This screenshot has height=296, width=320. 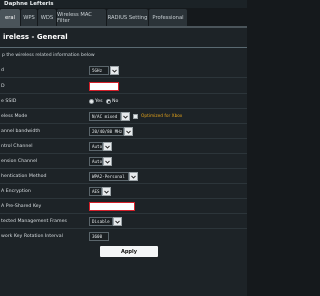 What do you see at coordinates (168, 17) in the screenshot?
I see `tab-professional: Professional` at bounding box center [168, 17].